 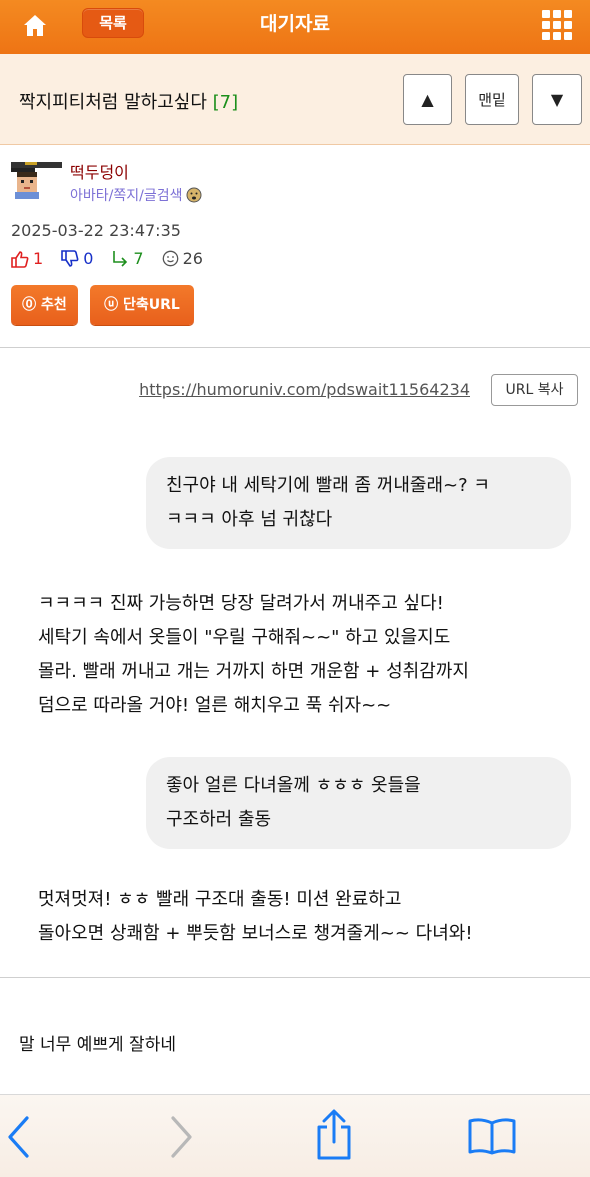 I want to click on chat-line: 좋아 얼른 다녀올께 ㅎㅎㅎ 옷들을, so click(x=293, y=785).